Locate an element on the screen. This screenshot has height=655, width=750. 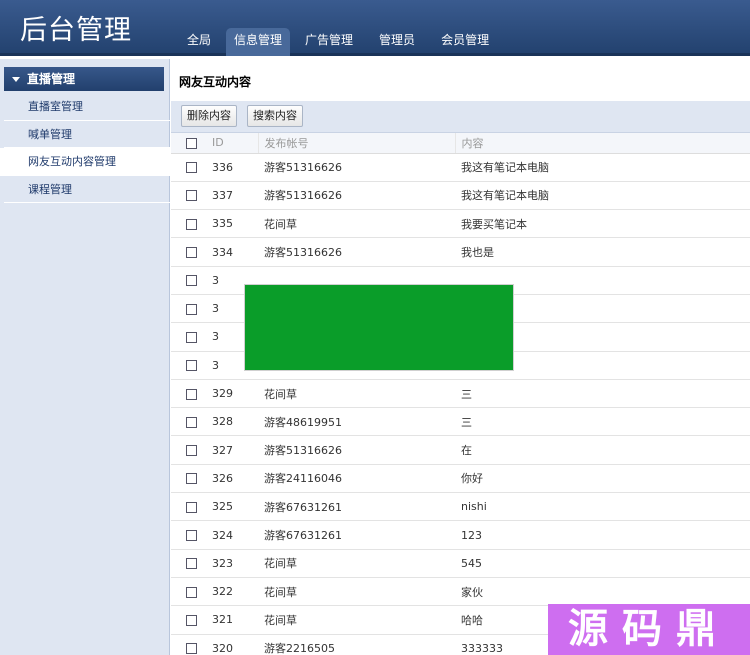
watermark-text: 源码鼎 is located at coordinates (649, 629).